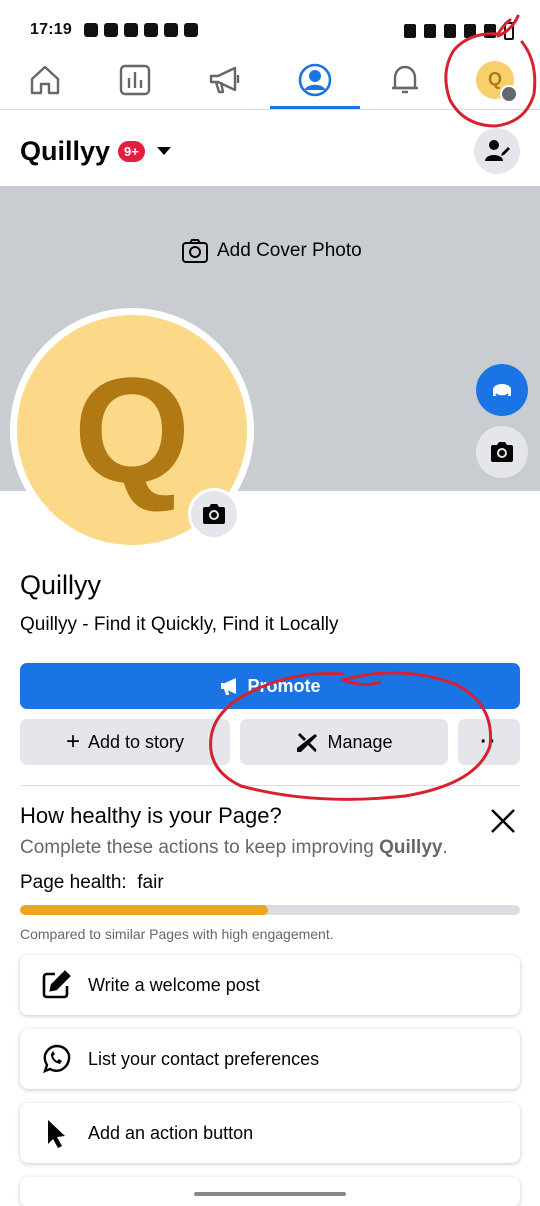 The image size is (540, 1206). I want to click on tab-menu: Q, so click(495, 79).